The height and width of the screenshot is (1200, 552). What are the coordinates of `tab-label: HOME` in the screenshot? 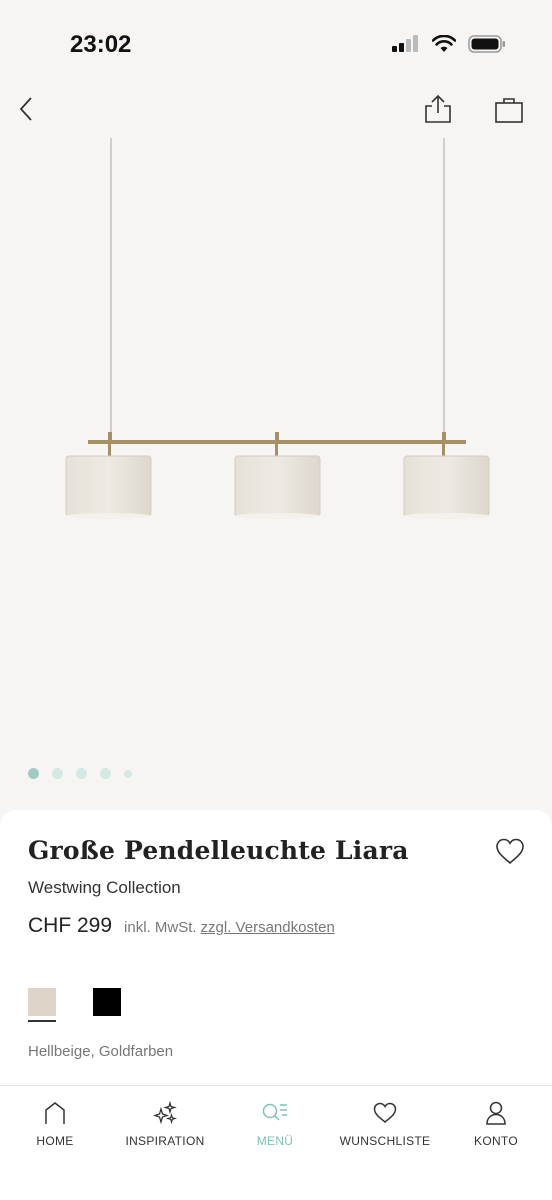 It's located at (55, 1141).